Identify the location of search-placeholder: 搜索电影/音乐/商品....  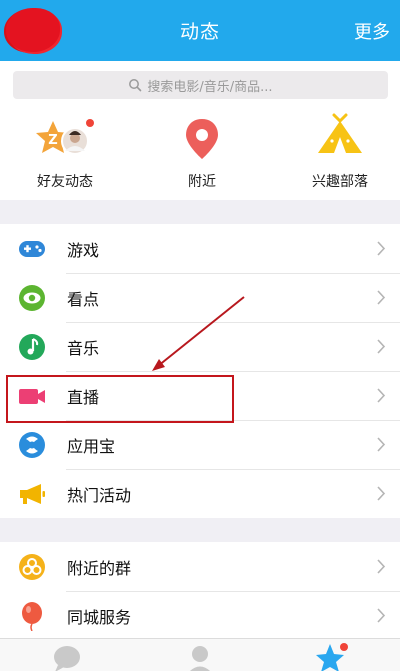
(210, 87).